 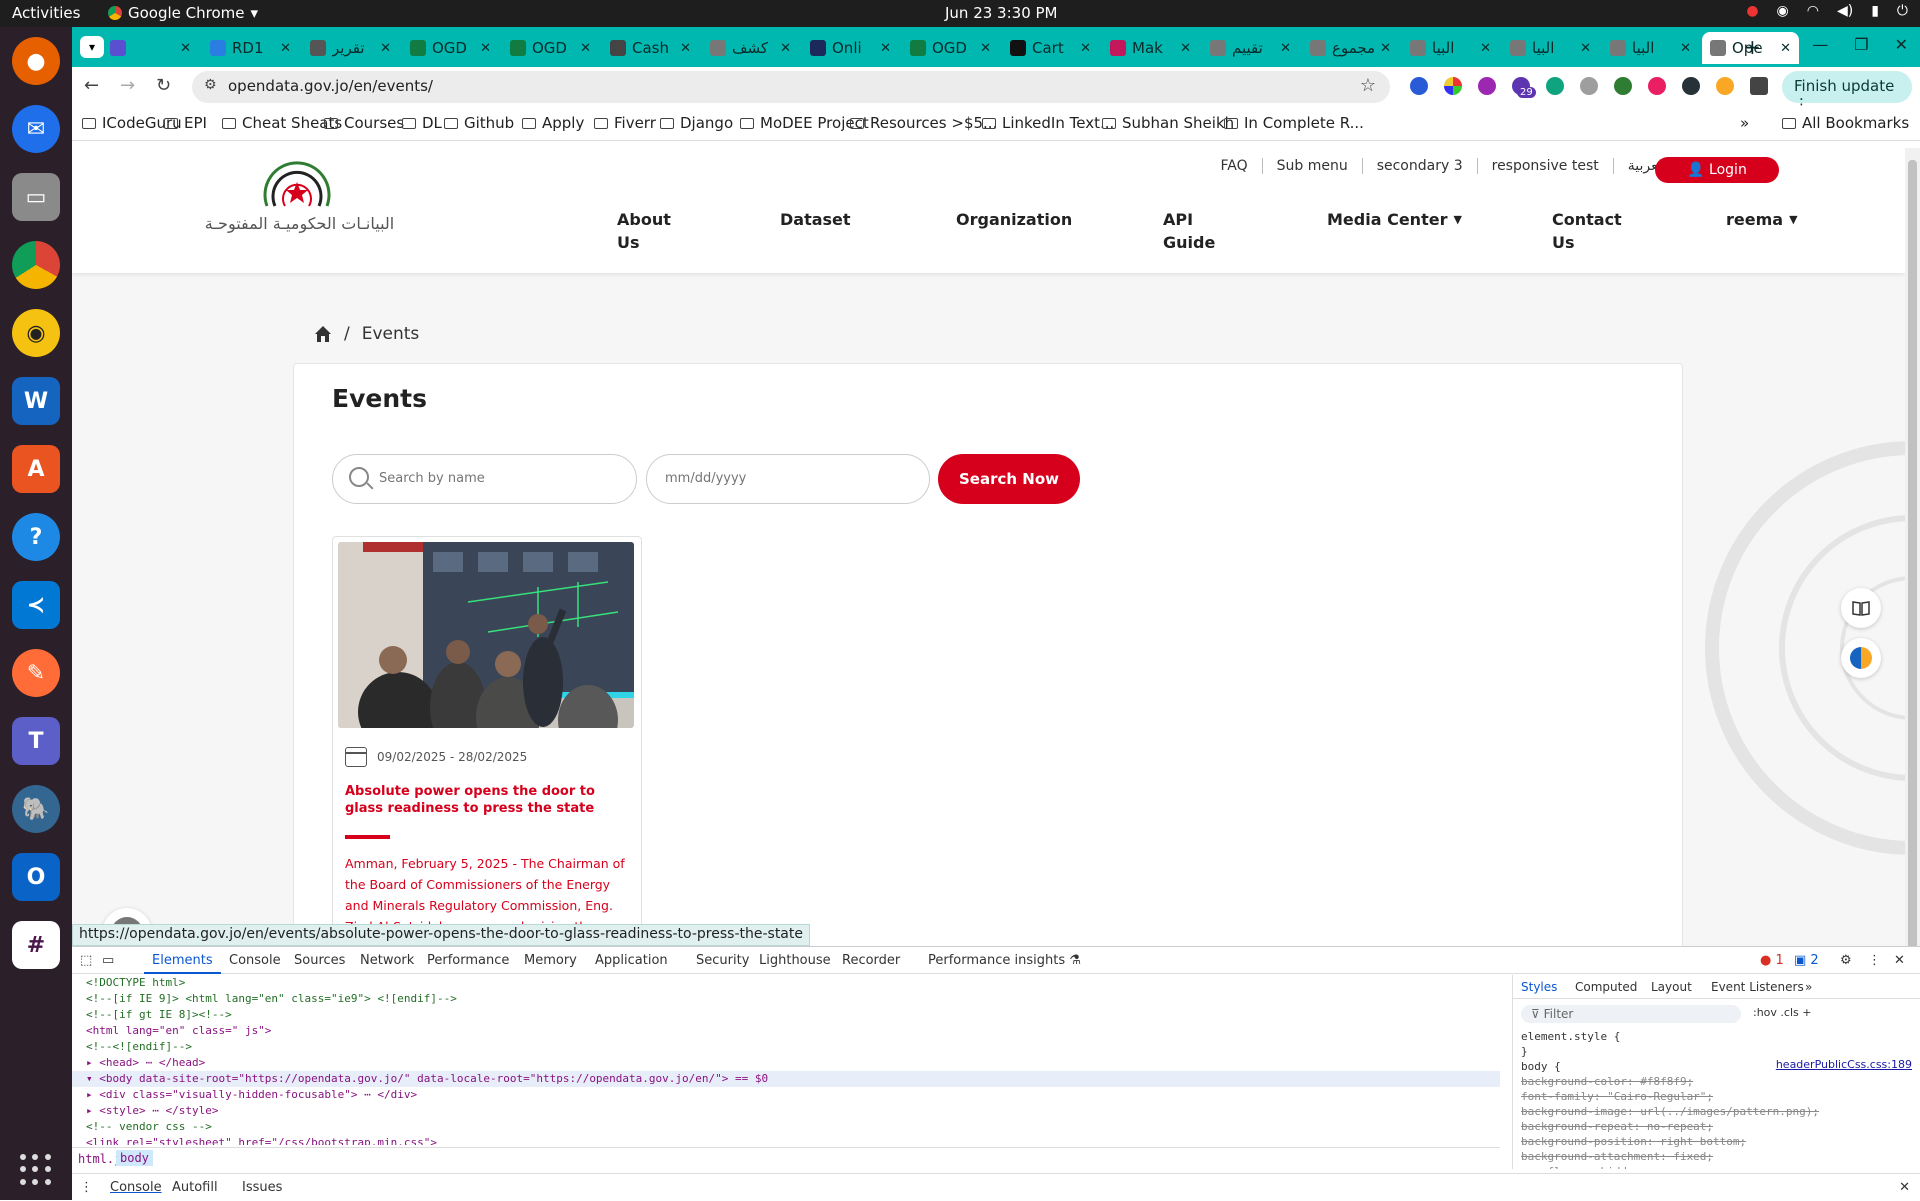 What do you see at coordinates (486, 635) in the screenshot?
I see `event-image` at bounding box center [486, 635].